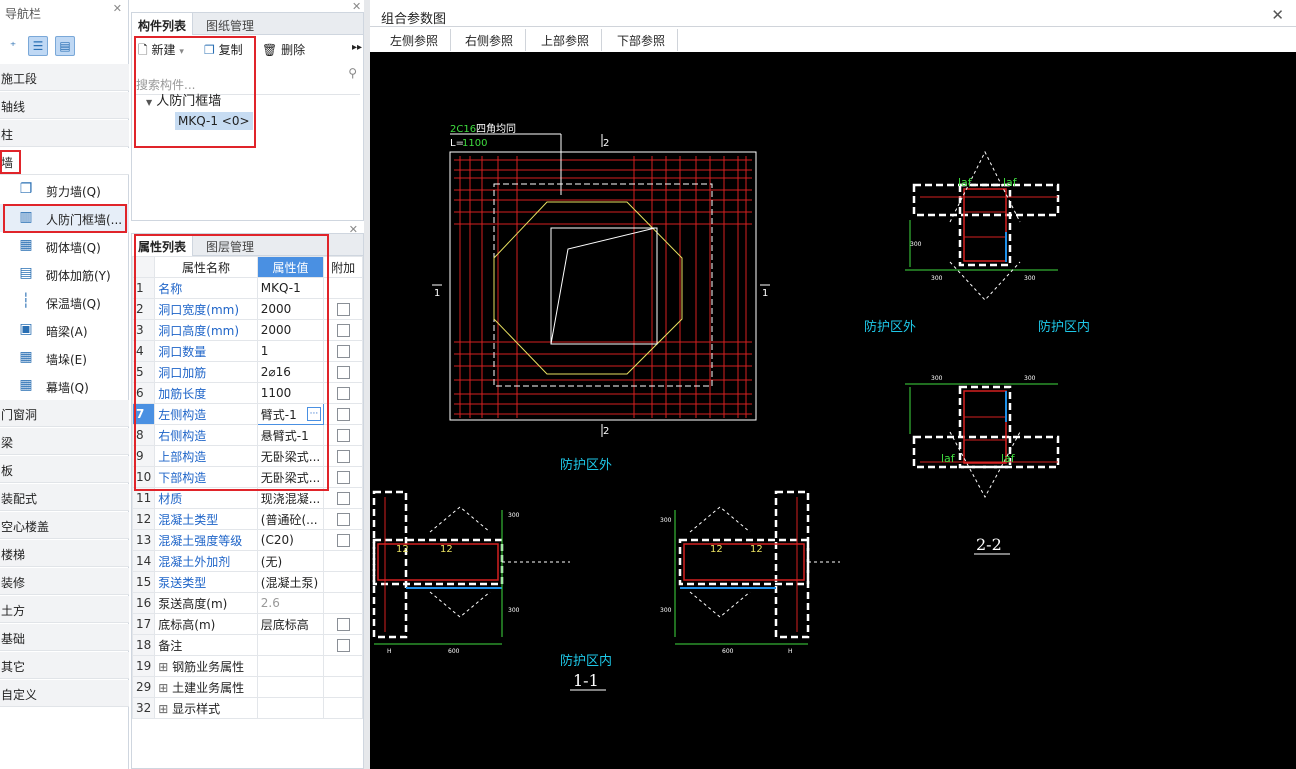 The image size is (1296, 769). What do you see at coordinates (666, 610) in the screenshot?
I see `dim-300-i: 300` at bounding box center [666, 610].